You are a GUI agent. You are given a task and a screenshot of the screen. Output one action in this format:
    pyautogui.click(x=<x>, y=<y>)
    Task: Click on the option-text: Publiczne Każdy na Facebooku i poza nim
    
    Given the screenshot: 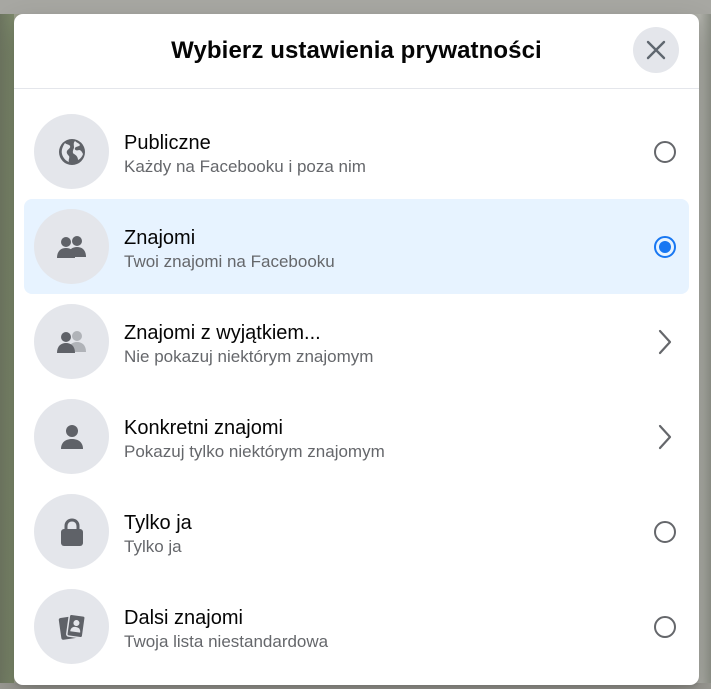 What is the action you would take?
    pyautogui.click(x=245, y=154)
    